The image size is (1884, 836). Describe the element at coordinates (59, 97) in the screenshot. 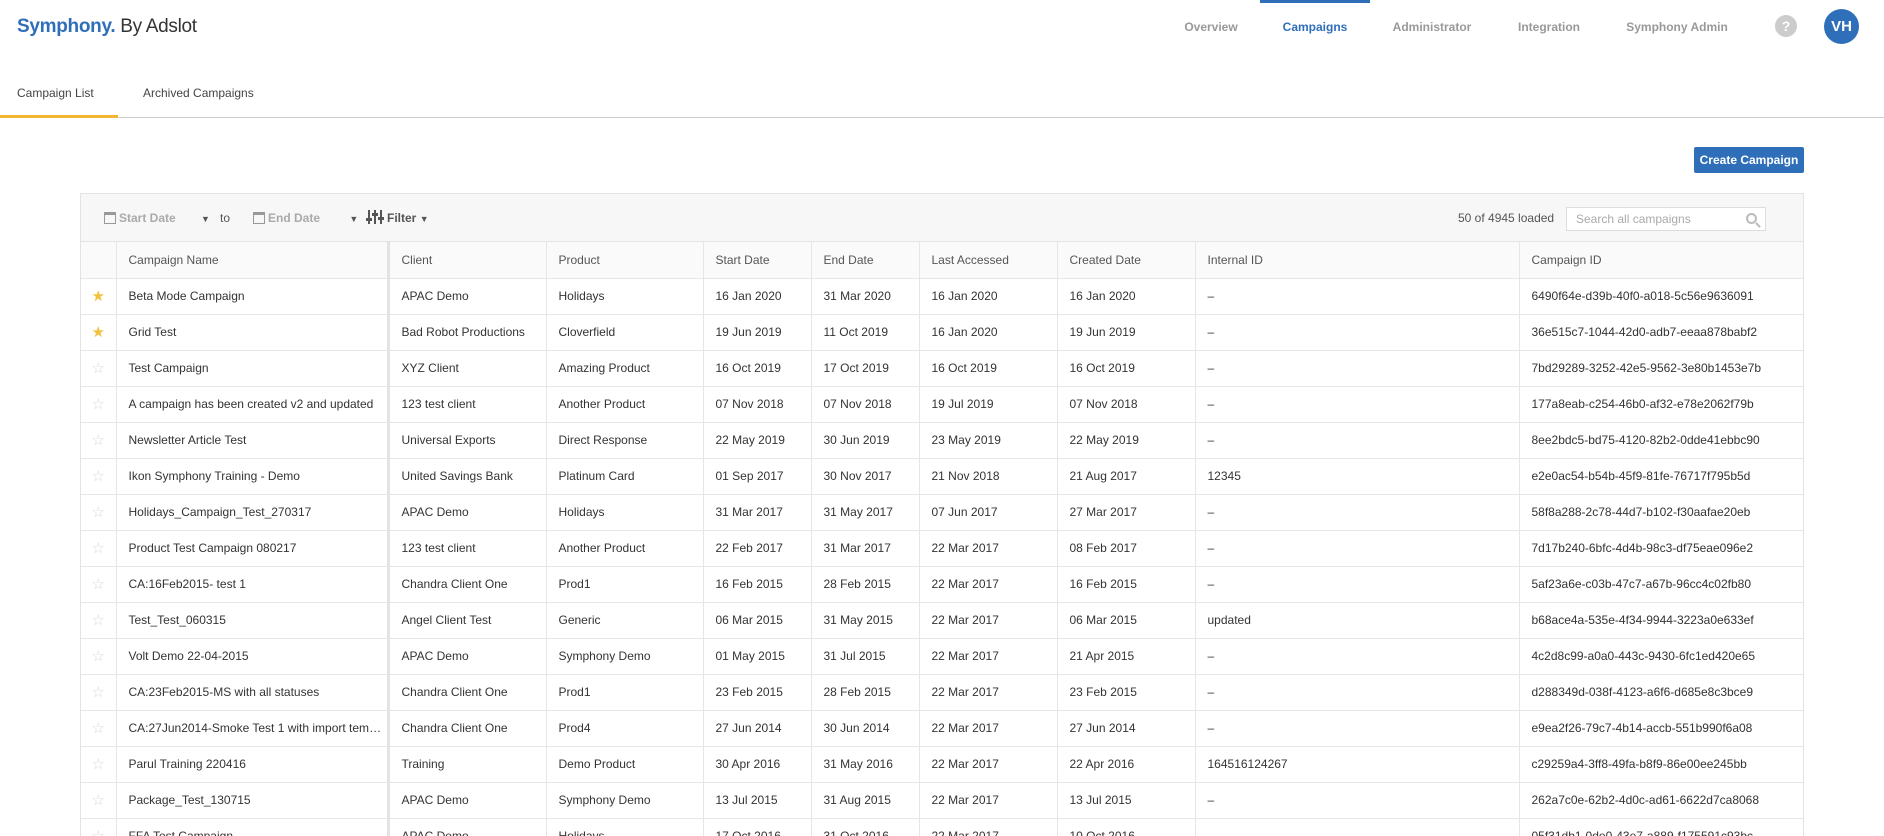

I see `tab-campaign-list: Campaign List` at that location.